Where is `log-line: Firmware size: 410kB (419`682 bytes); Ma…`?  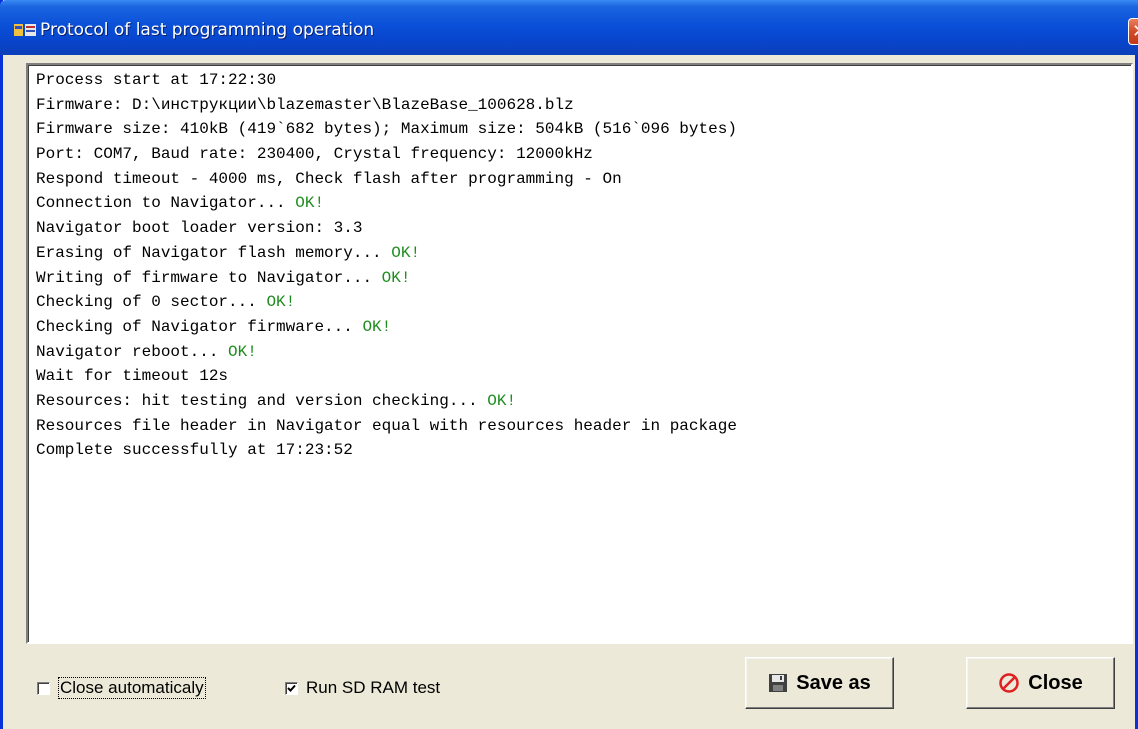
log-line: Firmware size: 410kB (419`682 bytes); Ma… is located at coordinates (583, 129).